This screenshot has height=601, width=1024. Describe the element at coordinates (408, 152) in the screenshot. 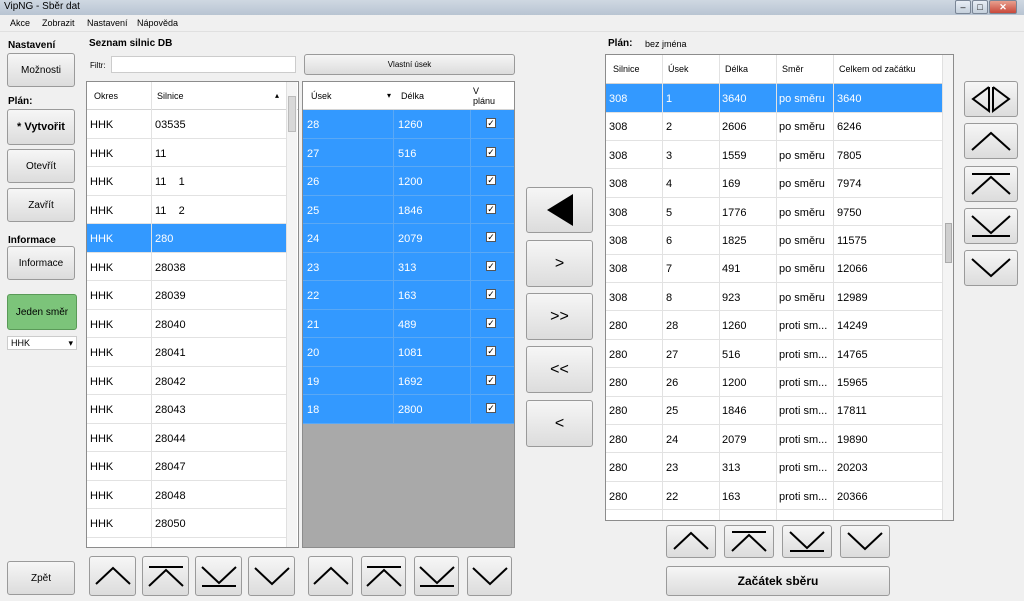

I see `table-row: 27 516 ✓` at that location.